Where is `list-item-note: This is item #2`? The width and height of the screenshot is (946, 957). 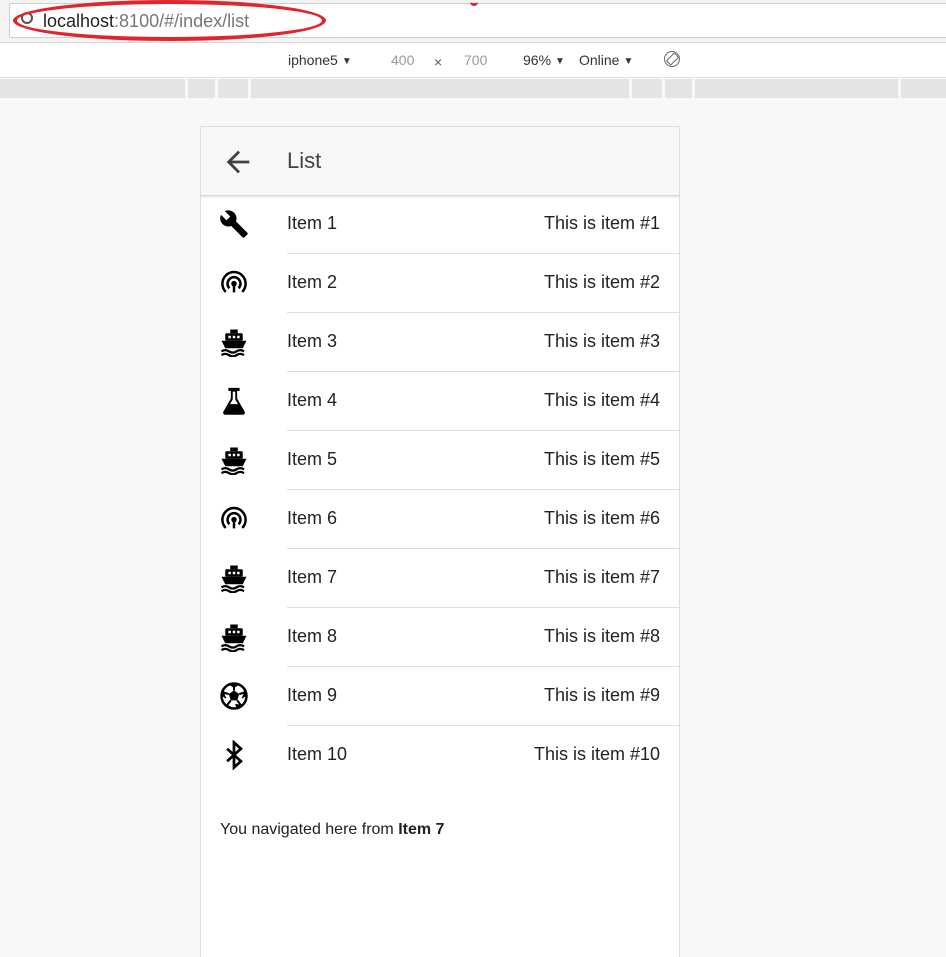 list-item-note: This is item #2 is located at coordinates (601, 282).